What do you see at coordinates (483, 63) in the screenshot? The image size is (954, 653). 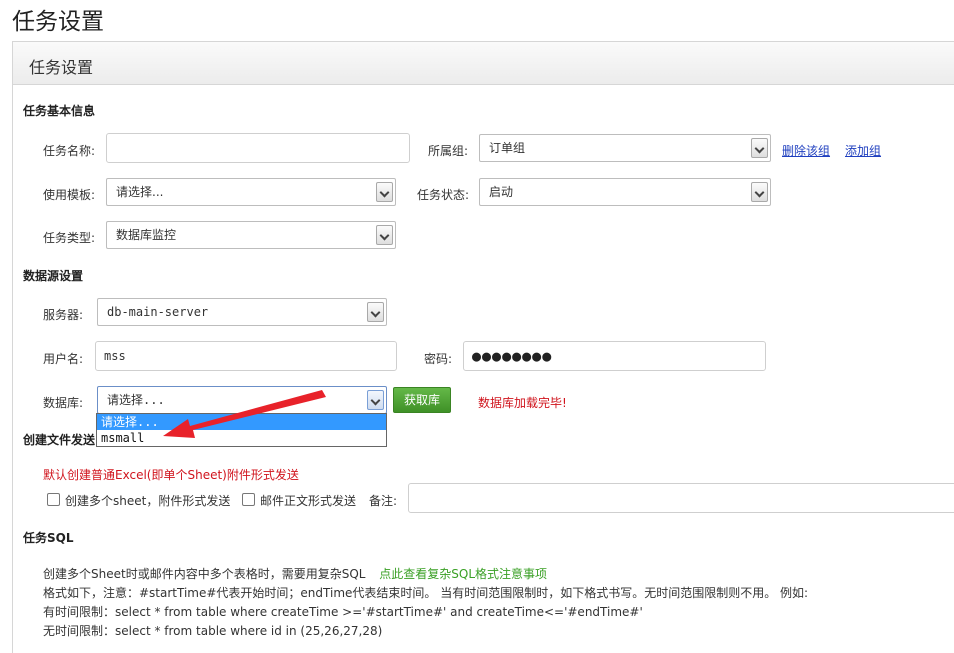 I see `panel-header: 任务设置` at bounding box center [483, 63].